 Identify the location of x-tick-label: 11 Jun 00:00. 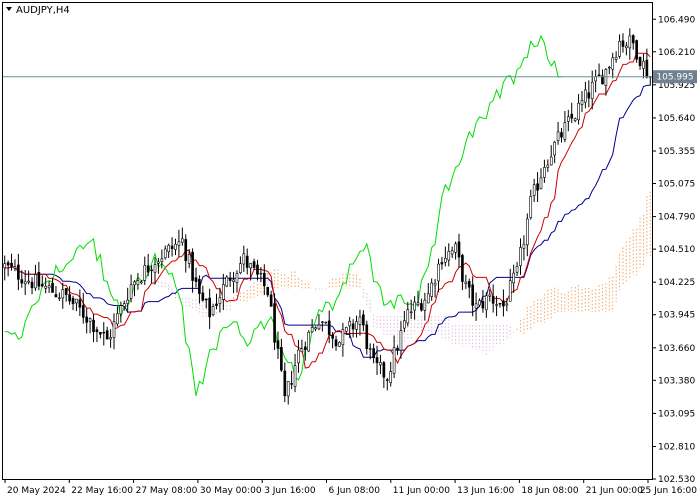
(421, 491).